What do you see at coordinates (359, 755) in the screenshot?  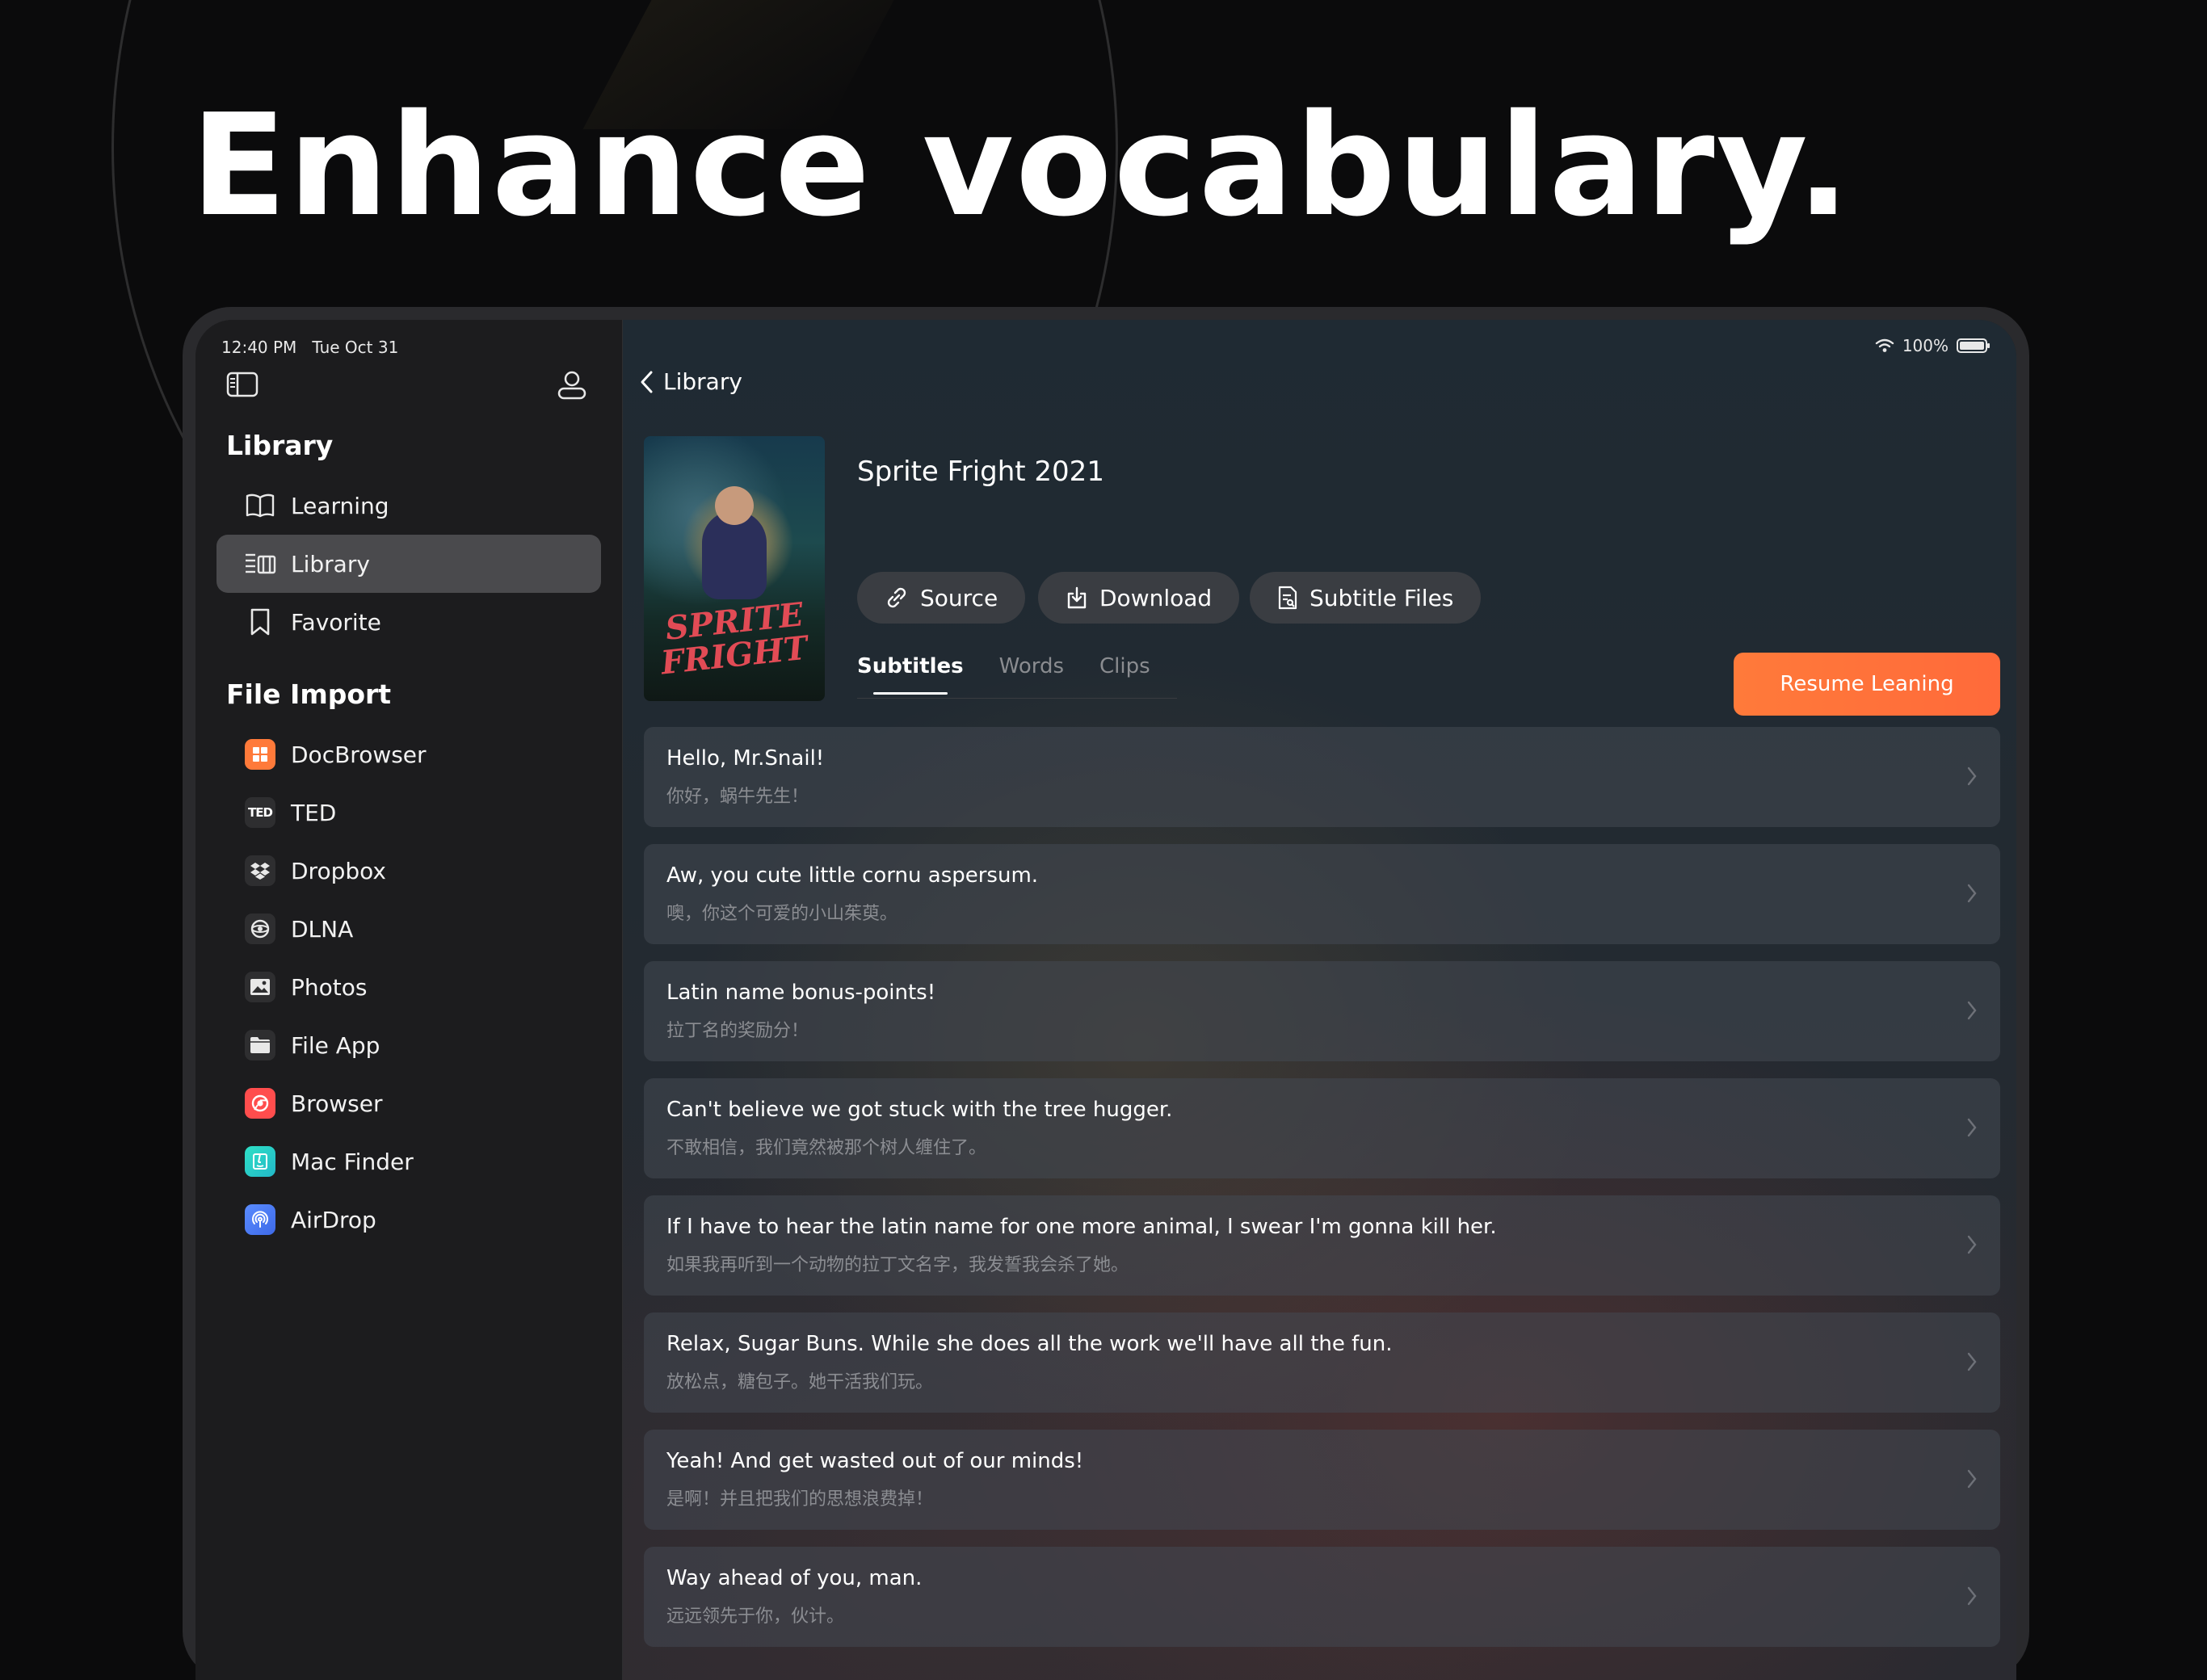 I see `sidebar-item-label: DocBrowser` at bounding box center [359, 755].